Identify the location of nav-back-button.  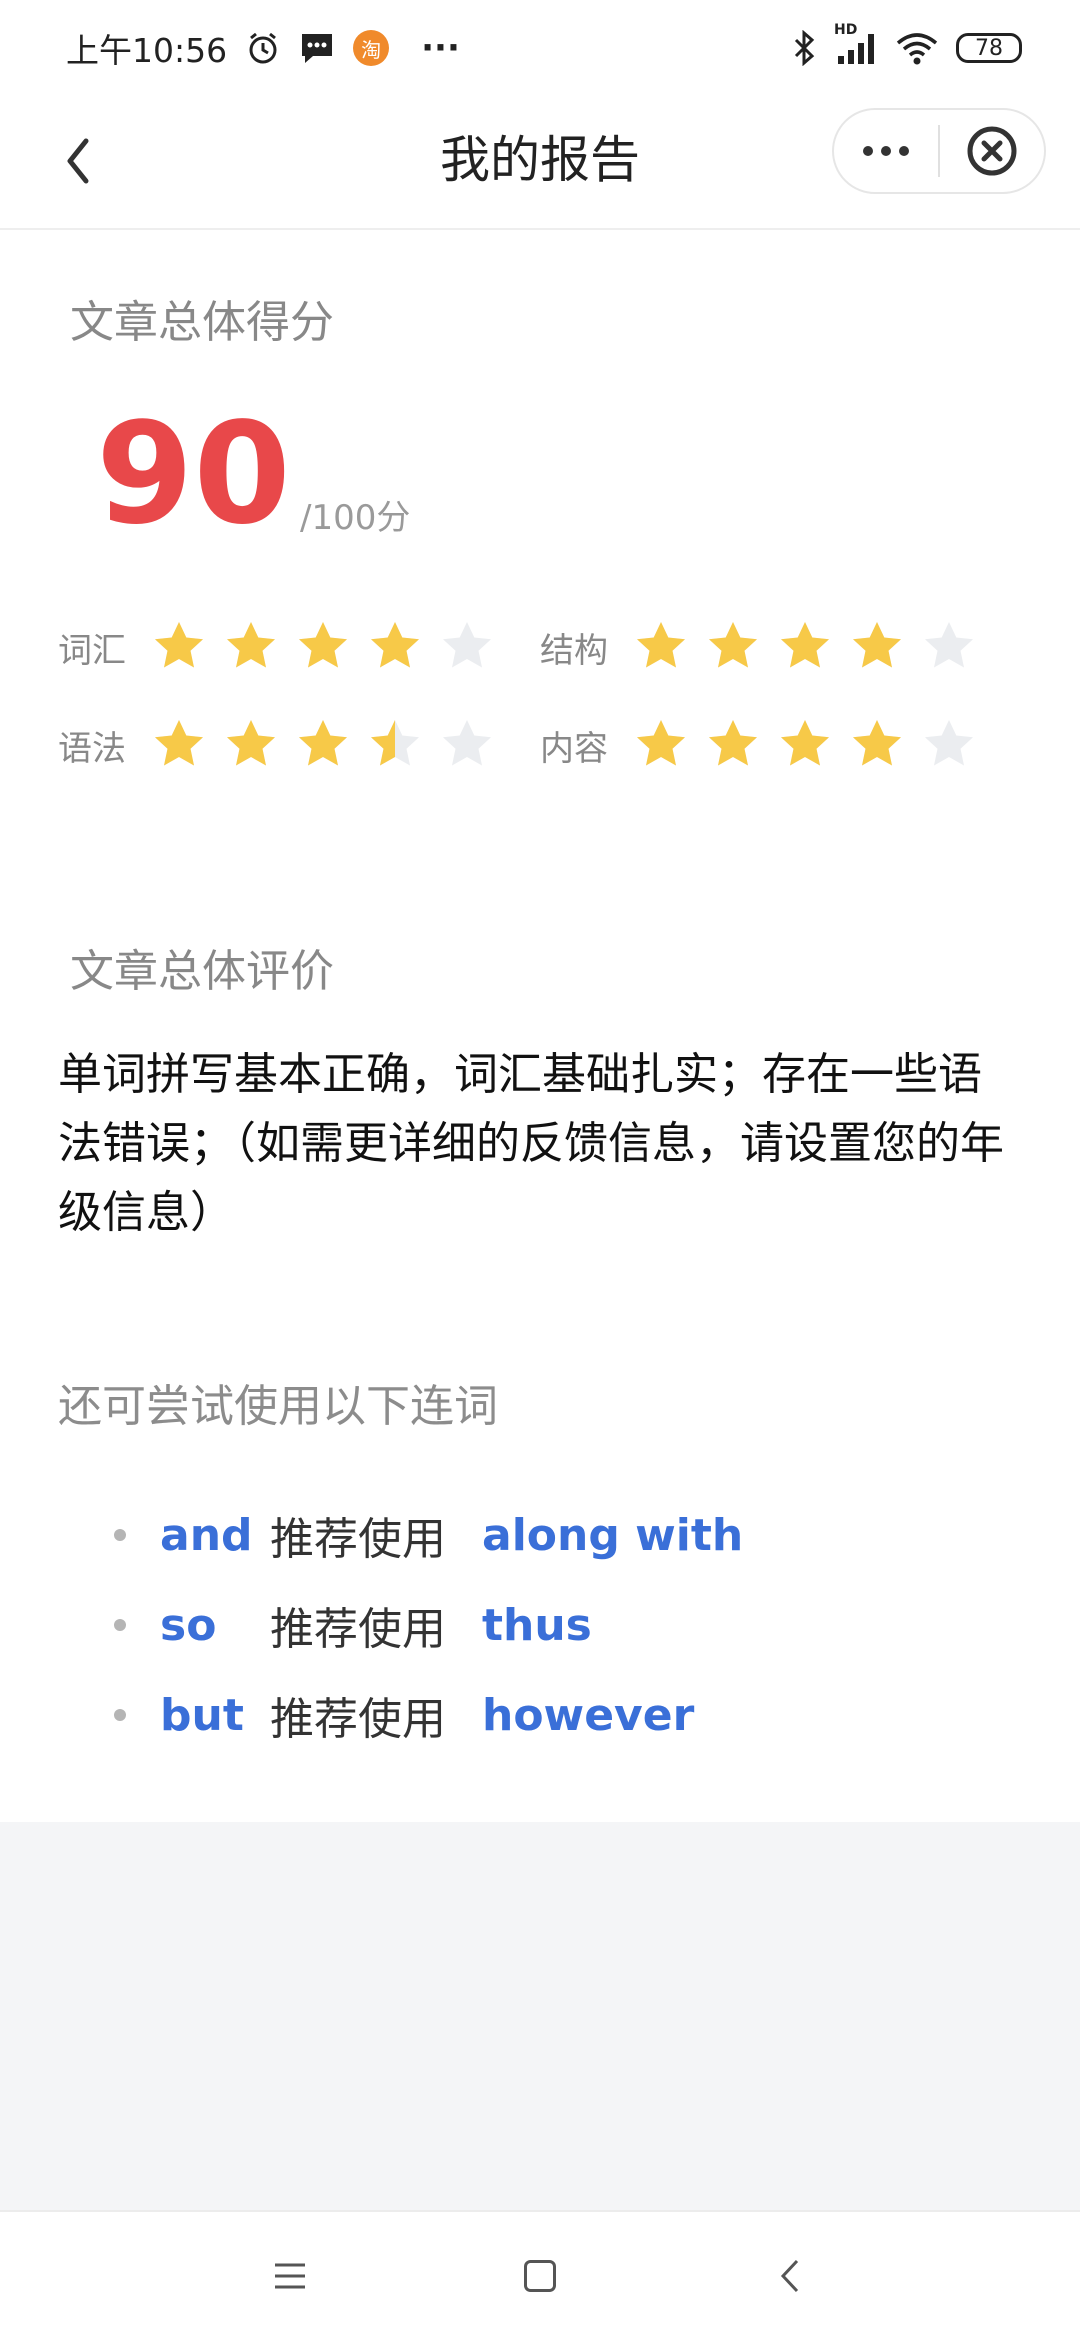
(790, 2276).